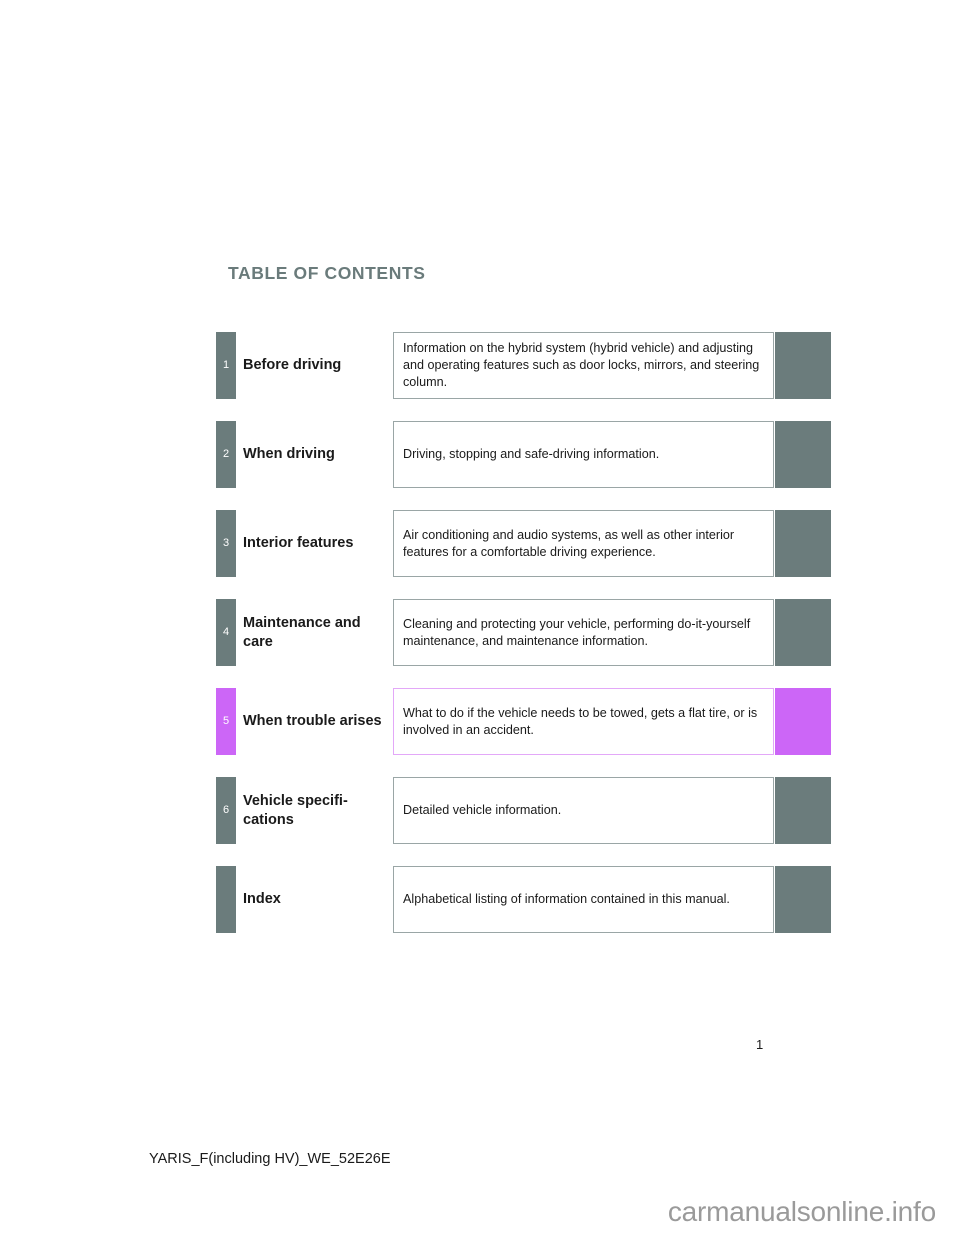  I want to click on watermark: carmanualsonline.info, so click(801, 1211).